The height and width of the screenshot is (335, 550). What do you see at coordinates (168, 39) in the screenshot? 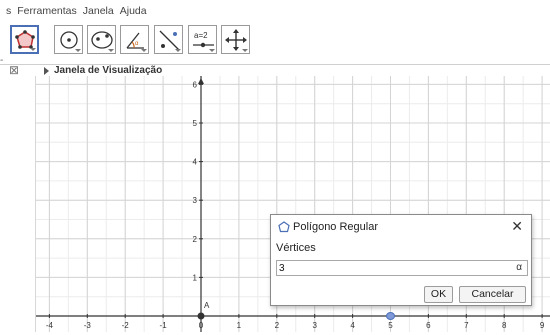
I see `reflect-tool-button` at bounding box center [168, 39].